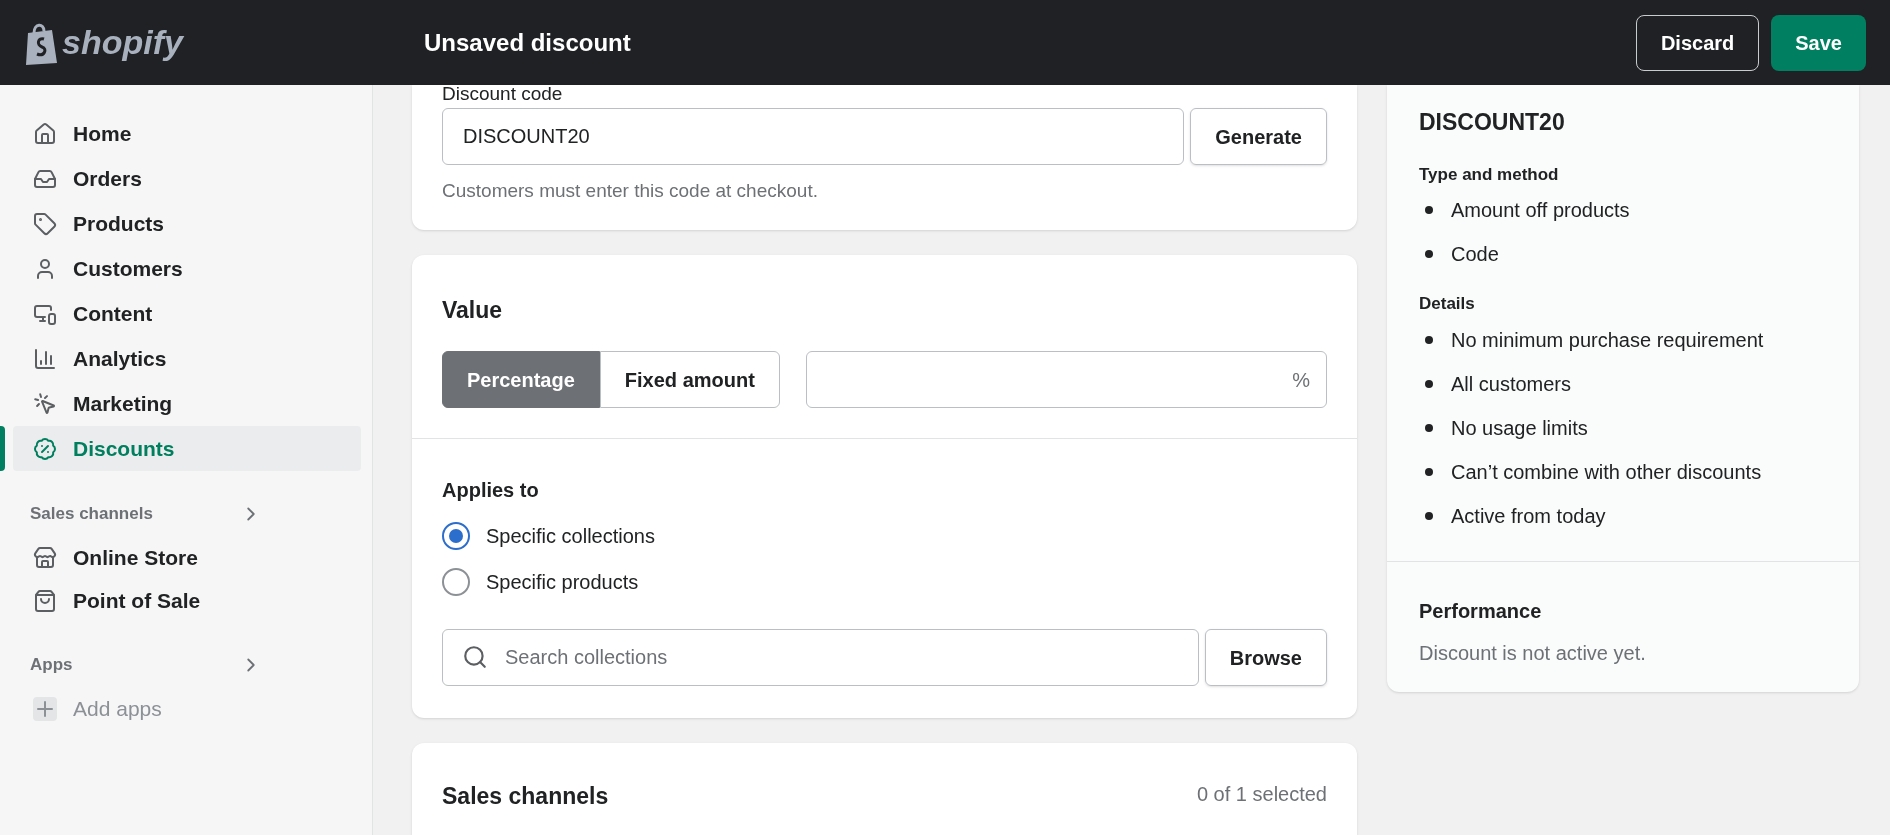 The image size is (1890, 835). Describe the element at coordinates (45, 223) in the screenshot. I see `tag-icon` at that location.